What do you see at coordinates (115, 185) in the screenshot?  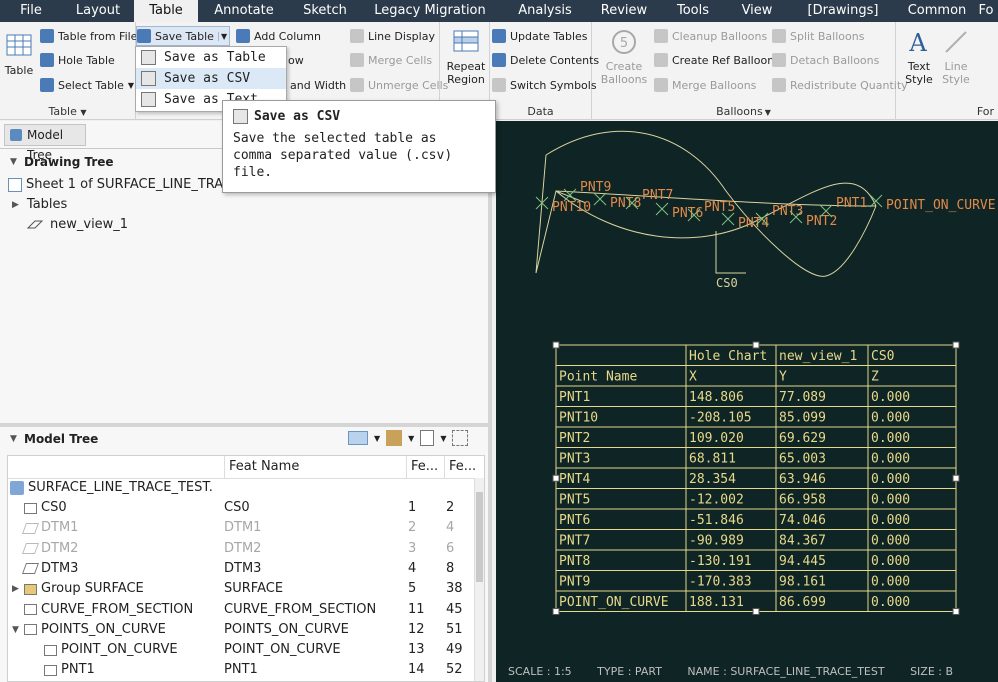 I see `drawing-tree-sheet: Sheet 1 of SURFACE_LINE_TRA` at bounding box center [115, 185].